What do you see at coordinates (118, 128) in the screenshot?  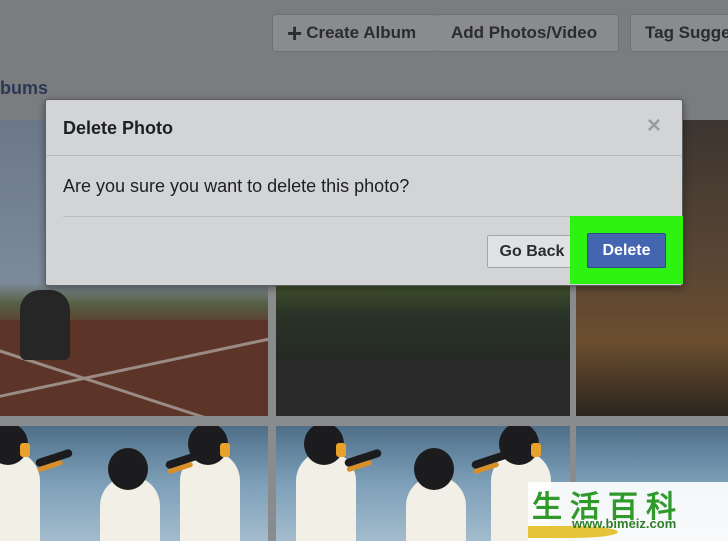 I see `dialog-title: Delete Photo` at bounding box center [118, 128].